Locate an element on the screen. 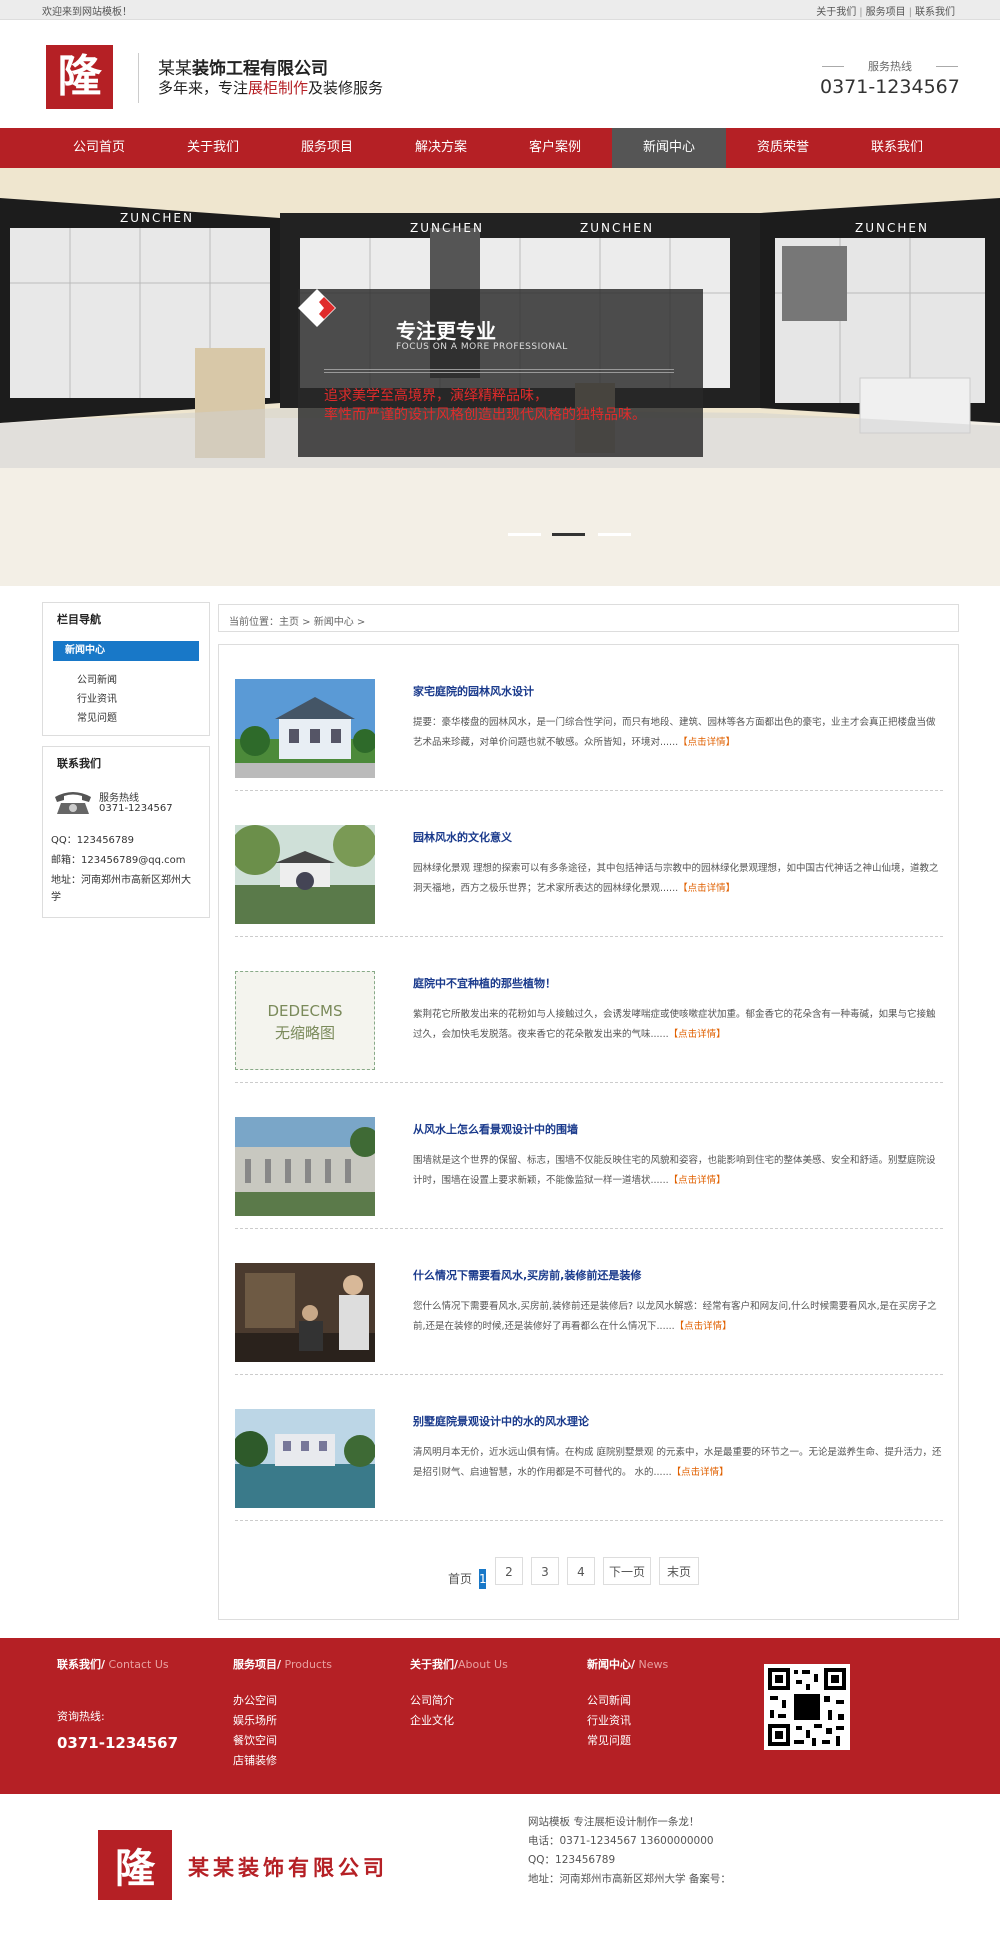 Image resolution: width=1000 pixels, height=1940 pixels. page-number: 4 is located at coordinates (581, 1571).